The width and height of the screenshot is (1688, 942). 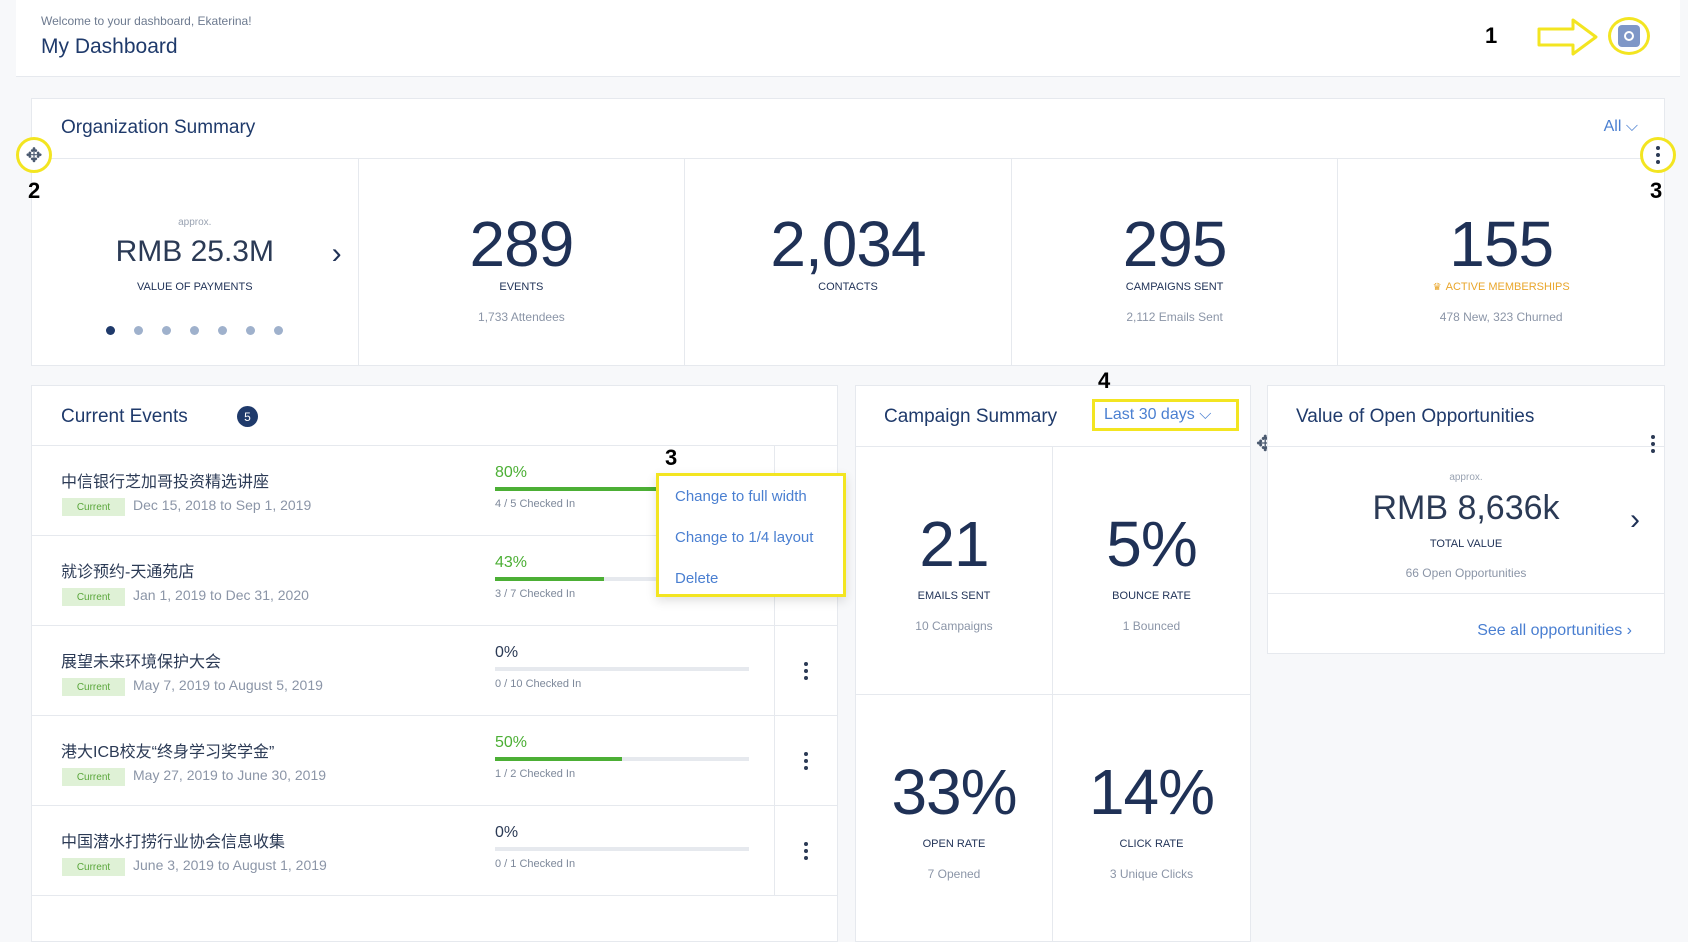 What do you see at coordinates (538, 684) in the screenshot?
I see `checked-in-count: 0 / 10 Checked In` at bounding box center [538, 684].